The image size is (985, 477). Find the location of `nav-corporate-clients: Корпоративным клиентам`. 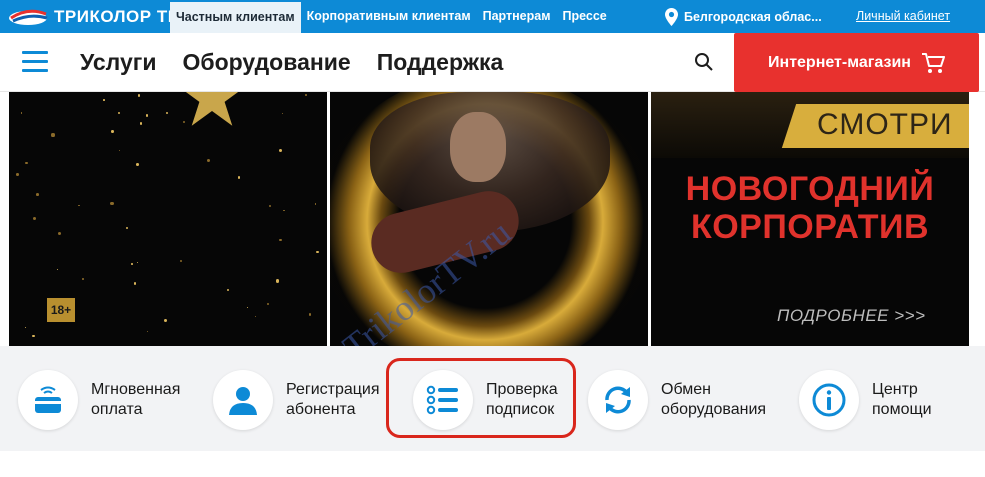

nav-corporate-clients: Корпоративным клиентам is located at coordinates (389, 16).